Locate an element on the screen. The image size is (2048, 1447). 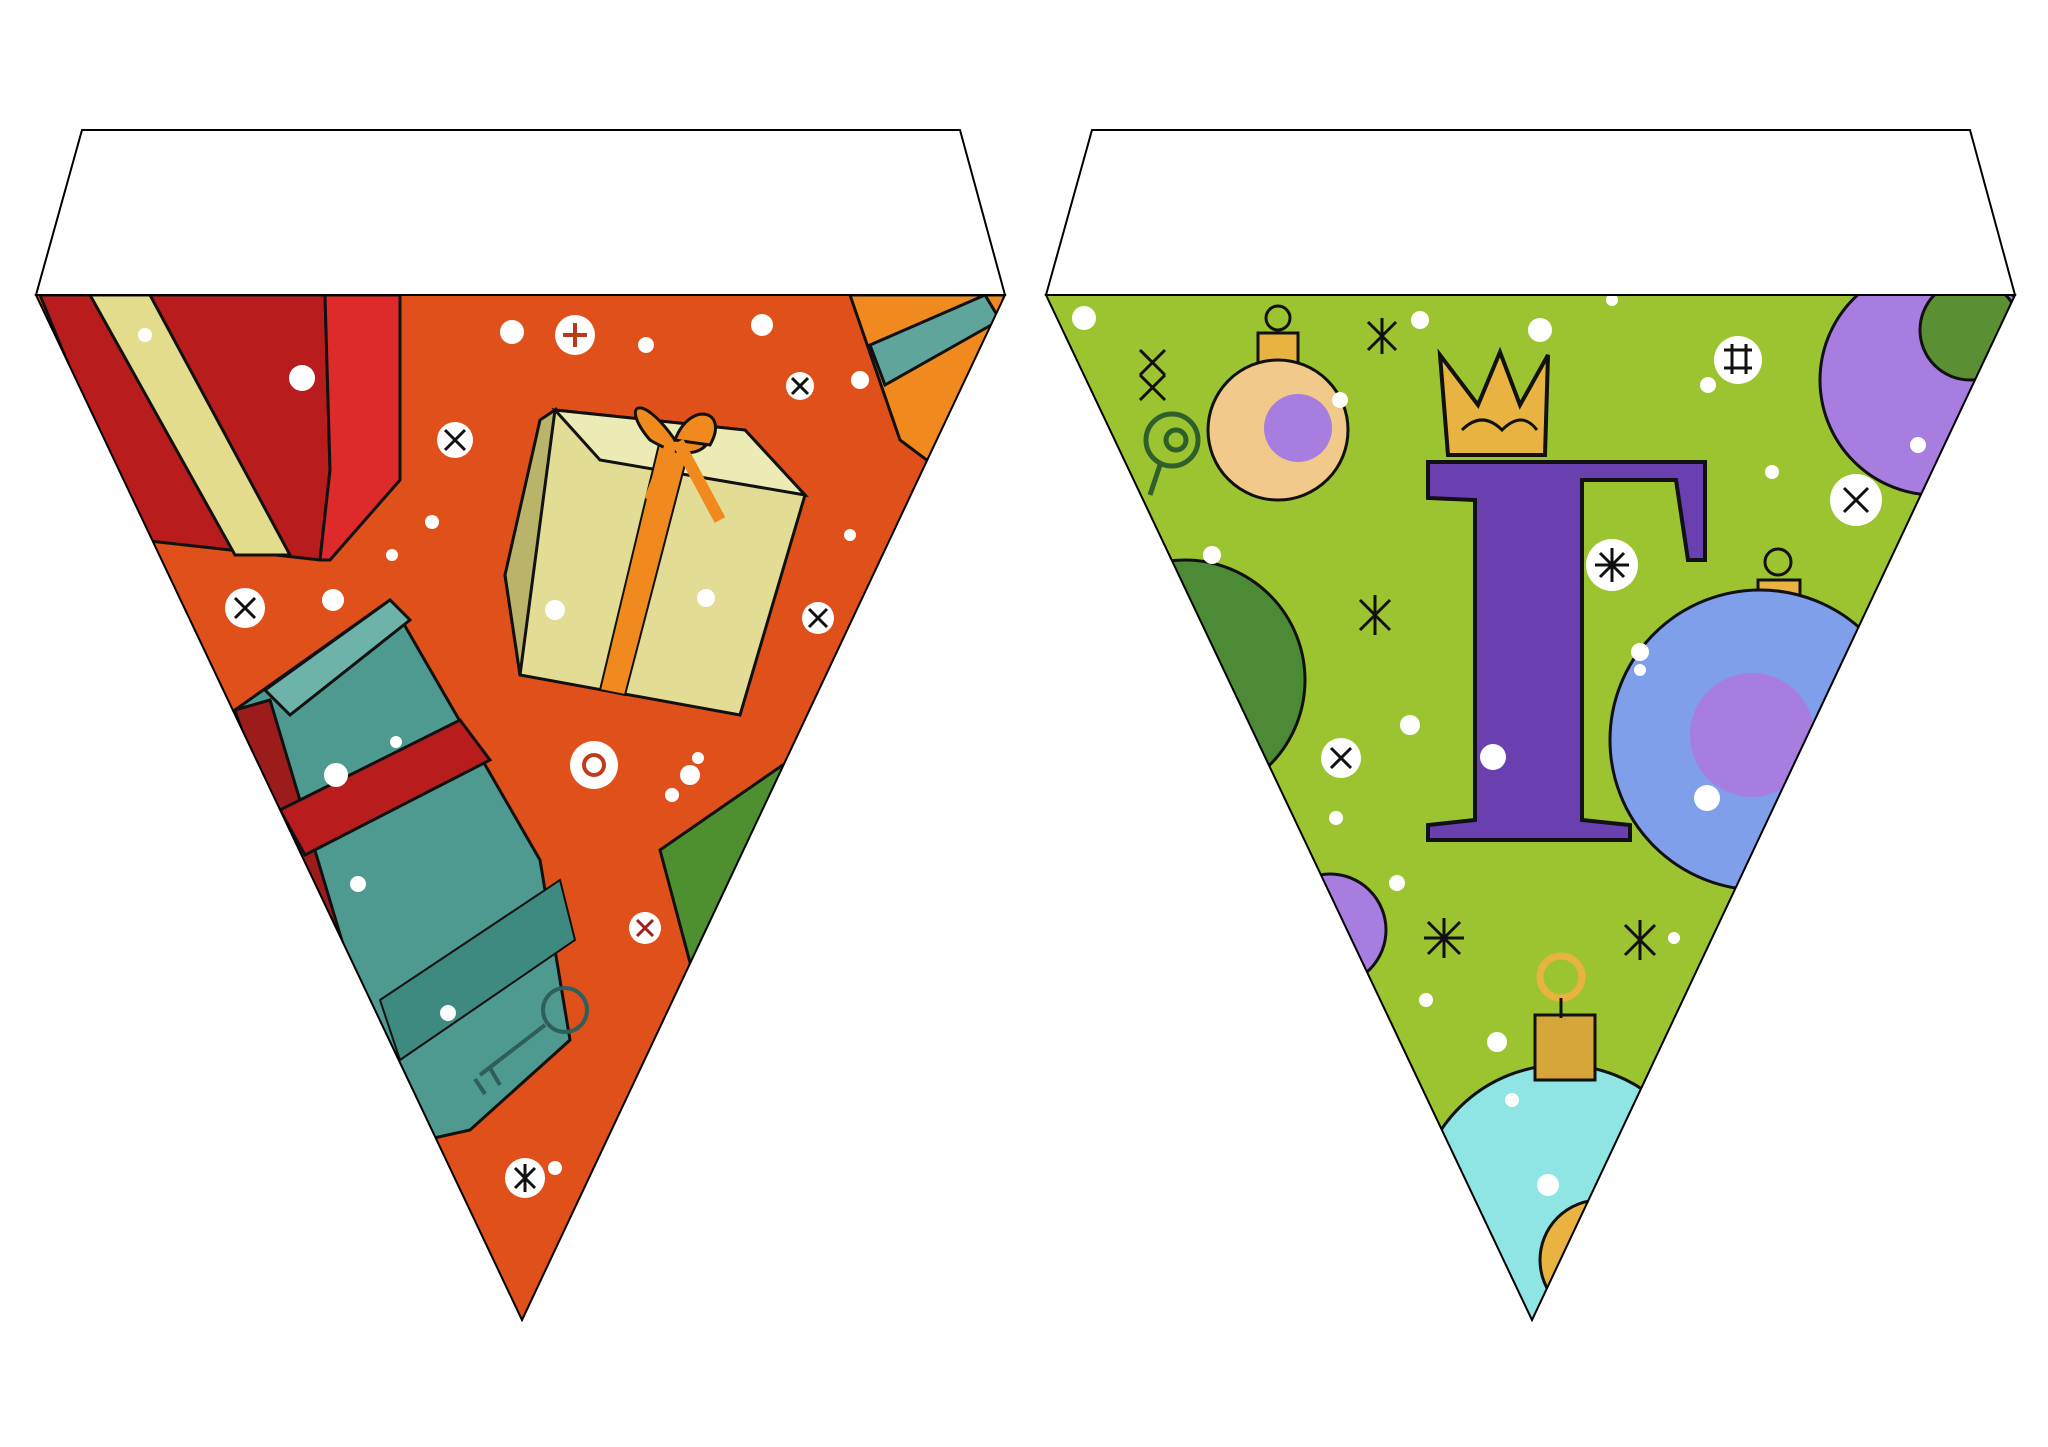
ornament-ball-icon is located at coordinates (1330, 930).